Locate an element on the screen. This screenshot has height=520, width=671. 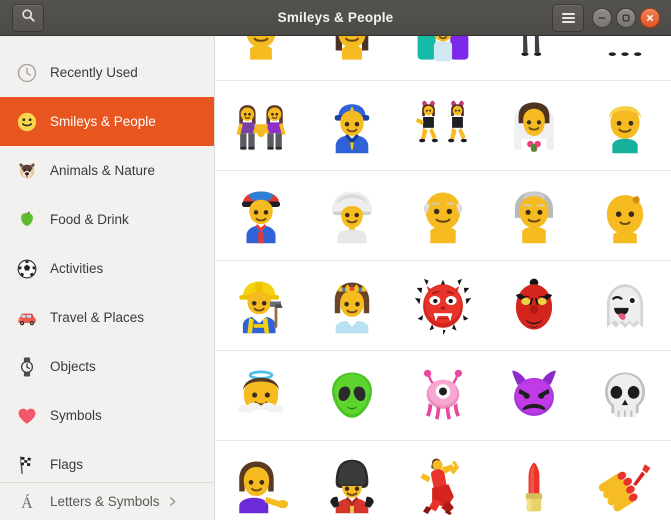
sidebar-item-label: Travel & Places is located at coordinates (97, 317).